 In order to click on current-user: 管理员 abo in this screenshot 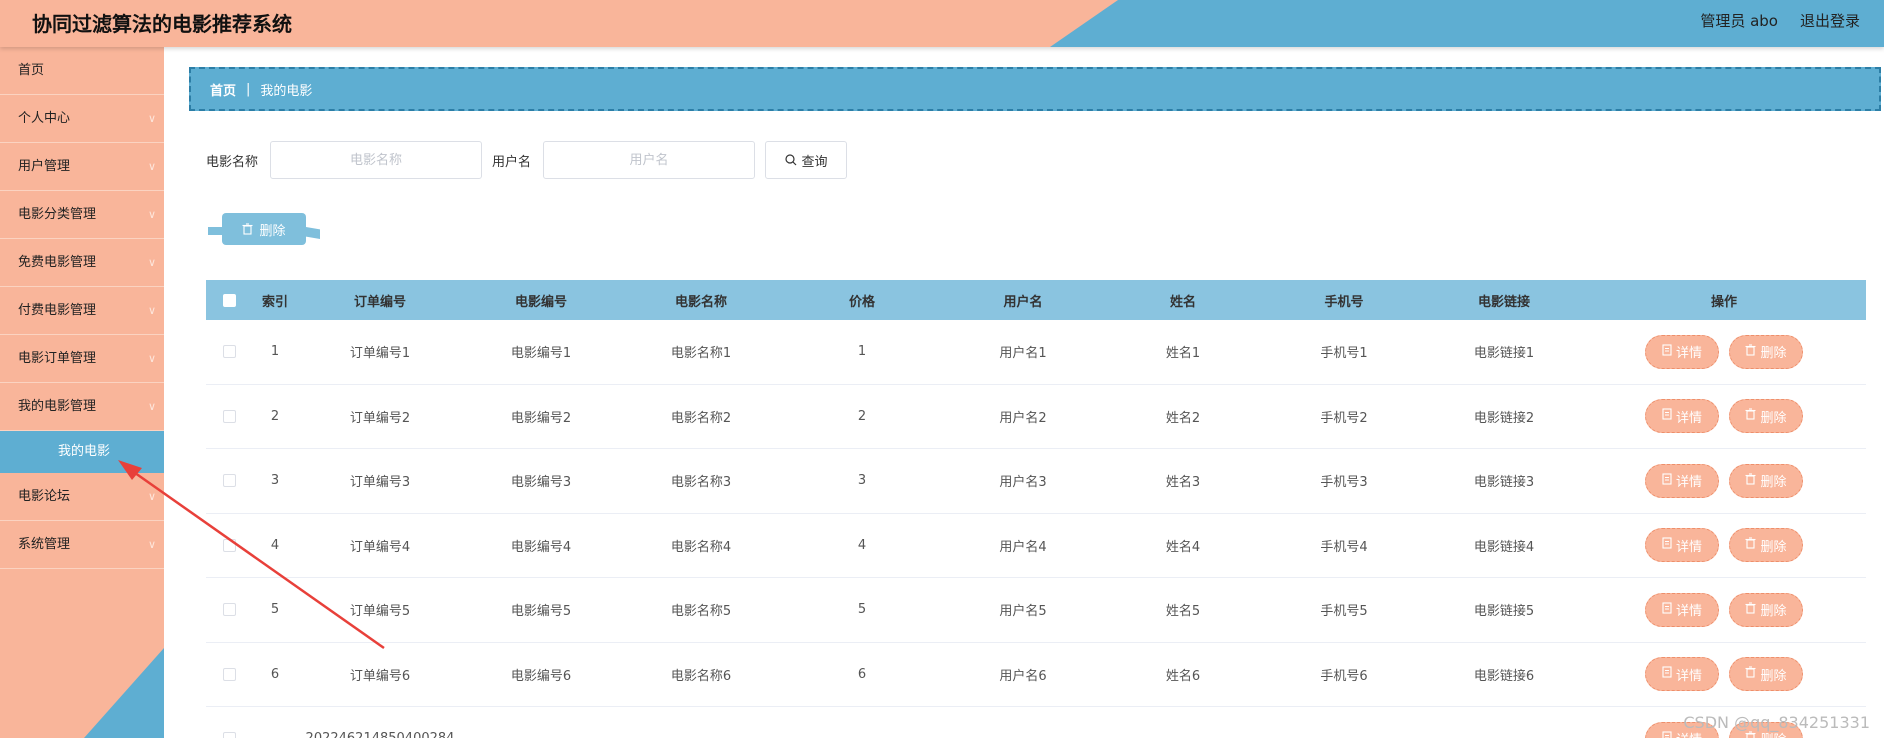, I will do `click(1739, 20)`.